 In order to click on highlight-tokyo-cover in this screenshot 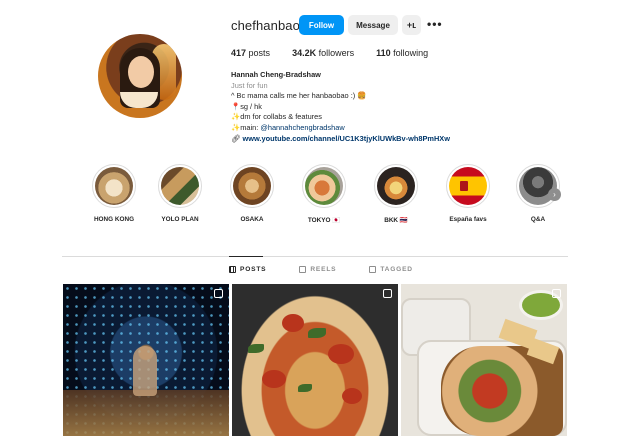, I will do `click(324, 186)`.